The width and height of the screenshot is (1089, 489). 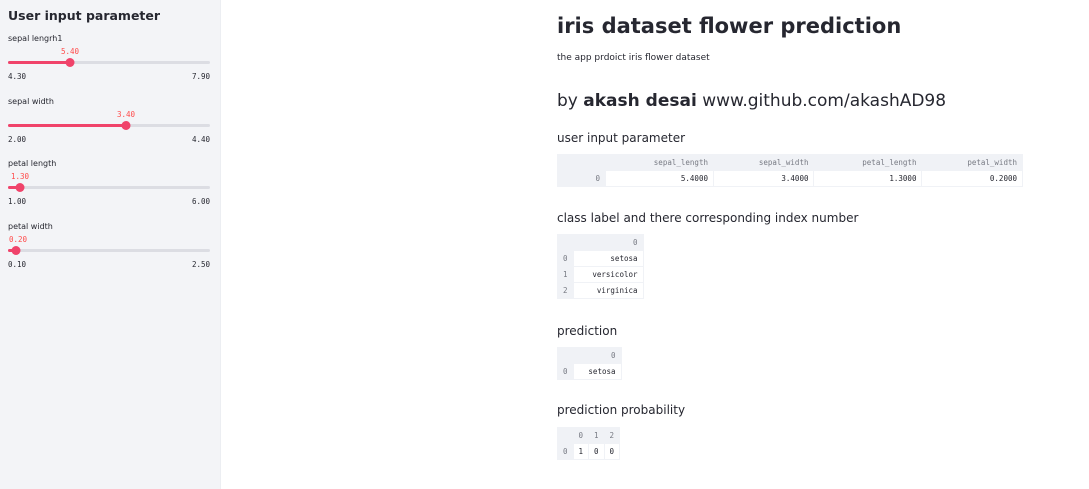 I want to click on section-header-input: user input parameter, so click(x=621, y=138).